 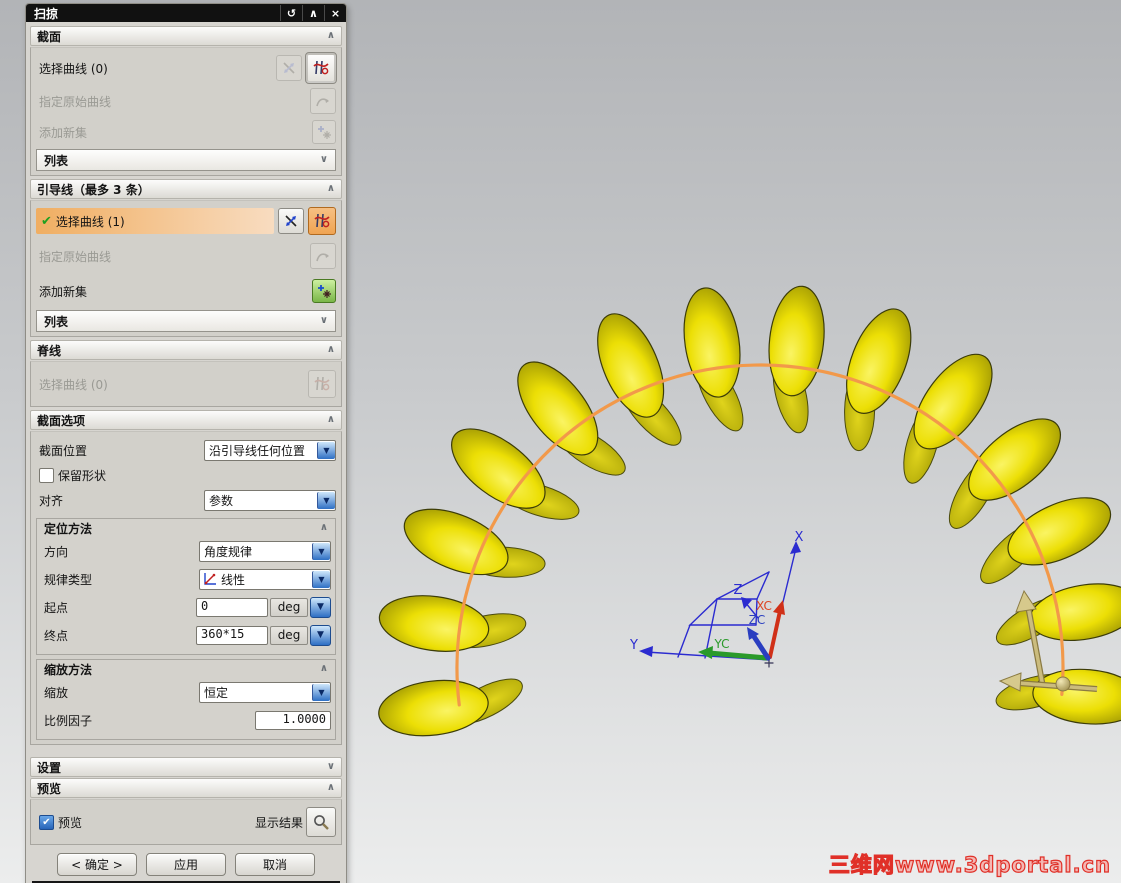 I want to click on end-value-field: 360*15, so click(x=232, y=635).